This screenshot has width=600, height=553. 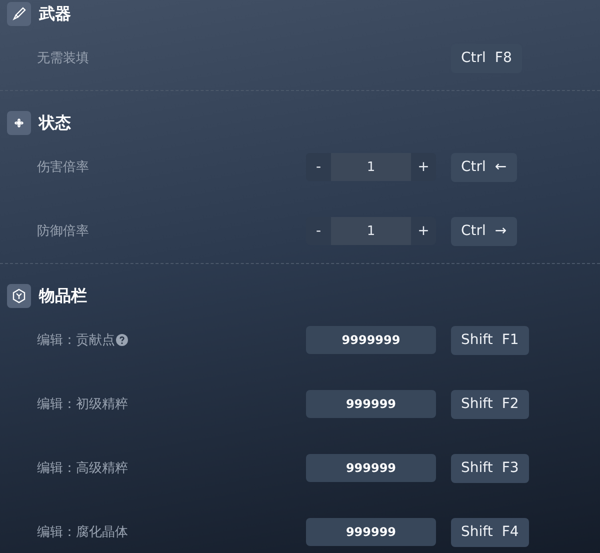 I want to click on row-label: 编辑：腐化晶体, so click(x=83, y=532).